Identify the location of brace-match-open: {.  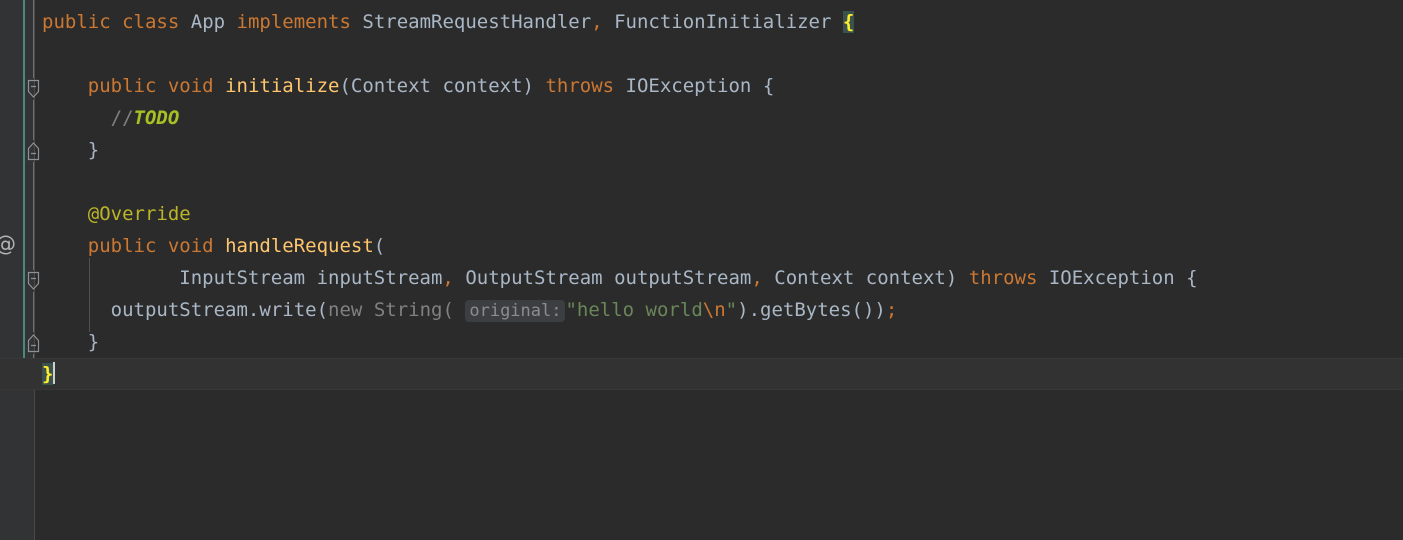
(848, 22).